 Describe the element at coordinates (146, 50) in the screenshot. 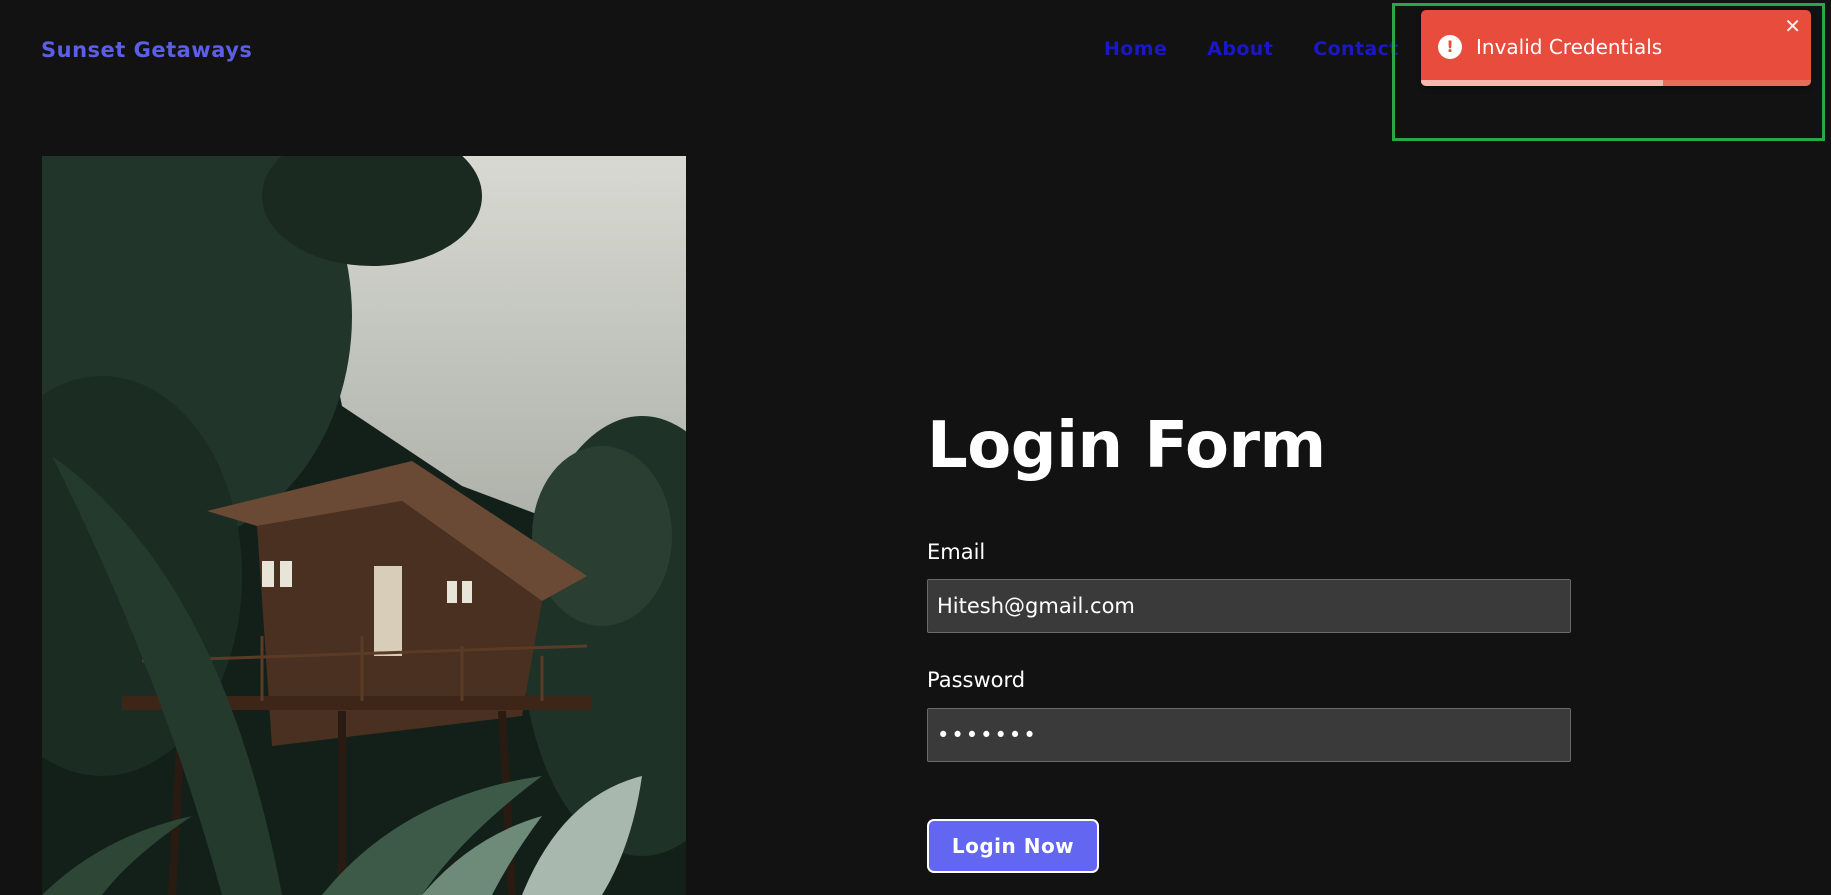

I see `brand-logo-text: Sunset Getaways` at that location.